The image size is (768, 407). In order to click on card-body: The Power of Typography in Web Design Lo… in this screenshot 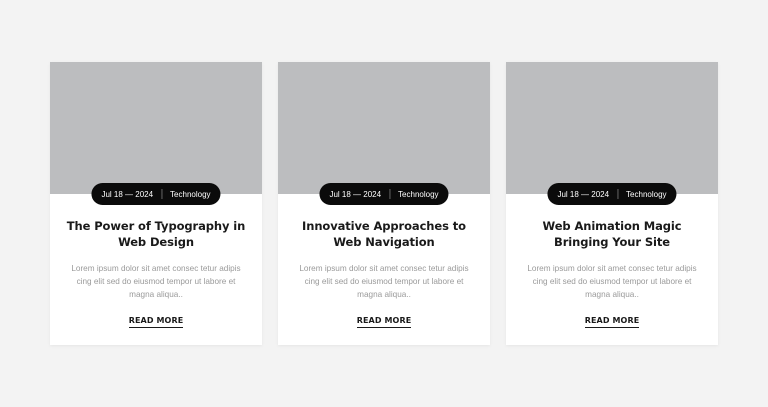, I will do `click(156, 261)`.